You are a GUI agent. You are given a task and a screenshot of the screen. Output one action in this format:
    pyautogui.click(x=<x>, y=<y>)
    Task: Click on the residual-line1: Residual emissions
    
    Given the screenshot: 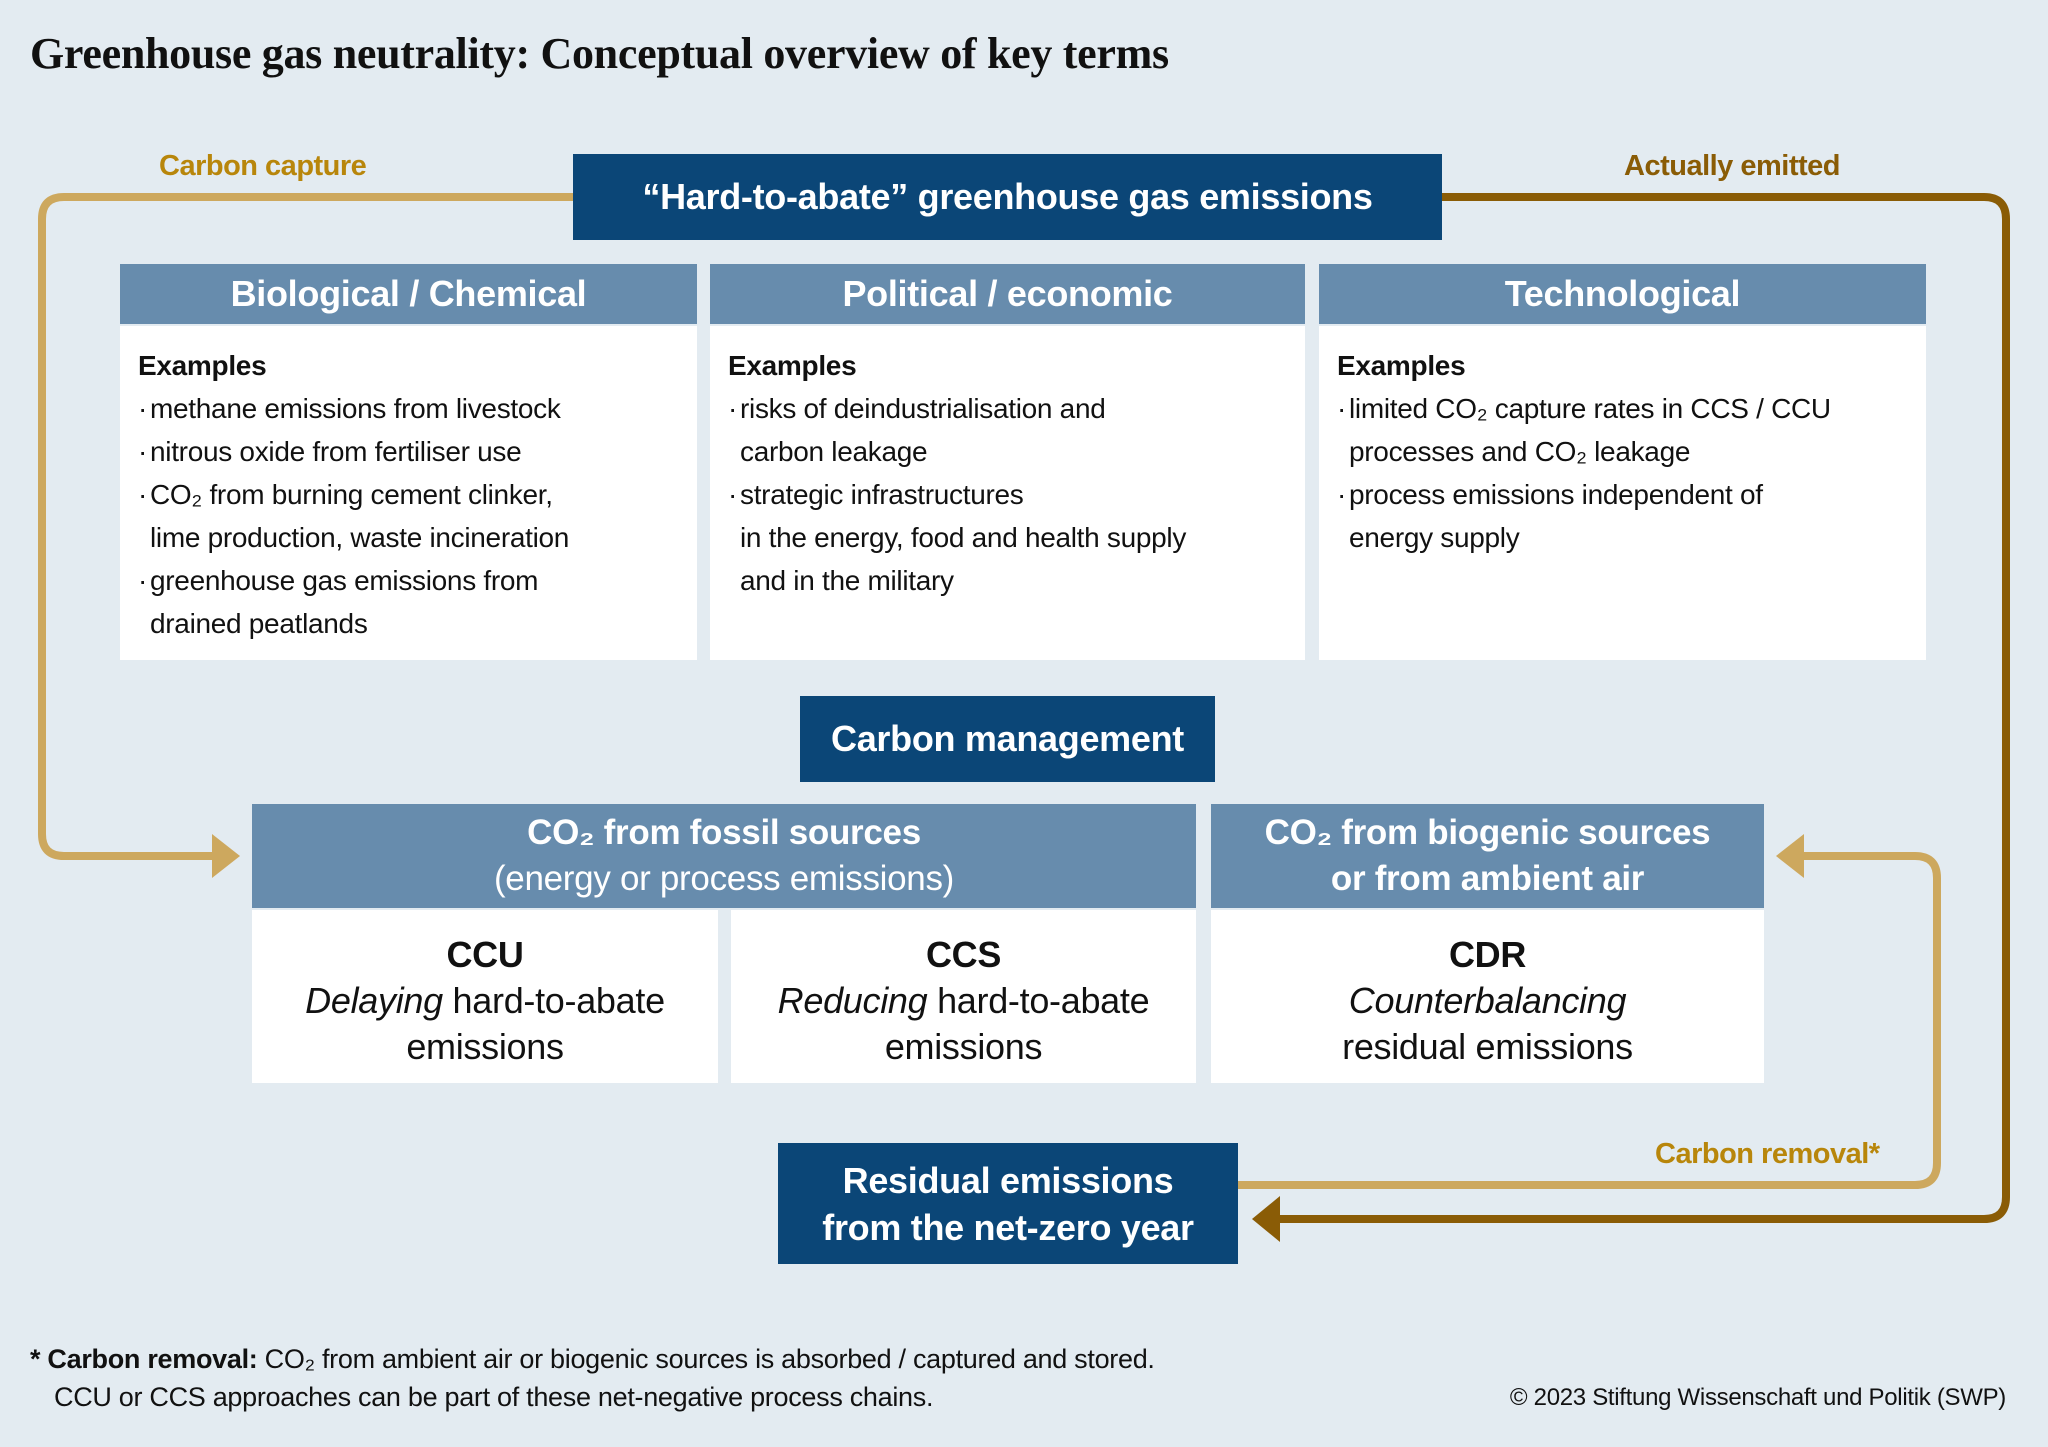 What is the action you would take?
    pyautogui.click(x=1008, y=1180)
    